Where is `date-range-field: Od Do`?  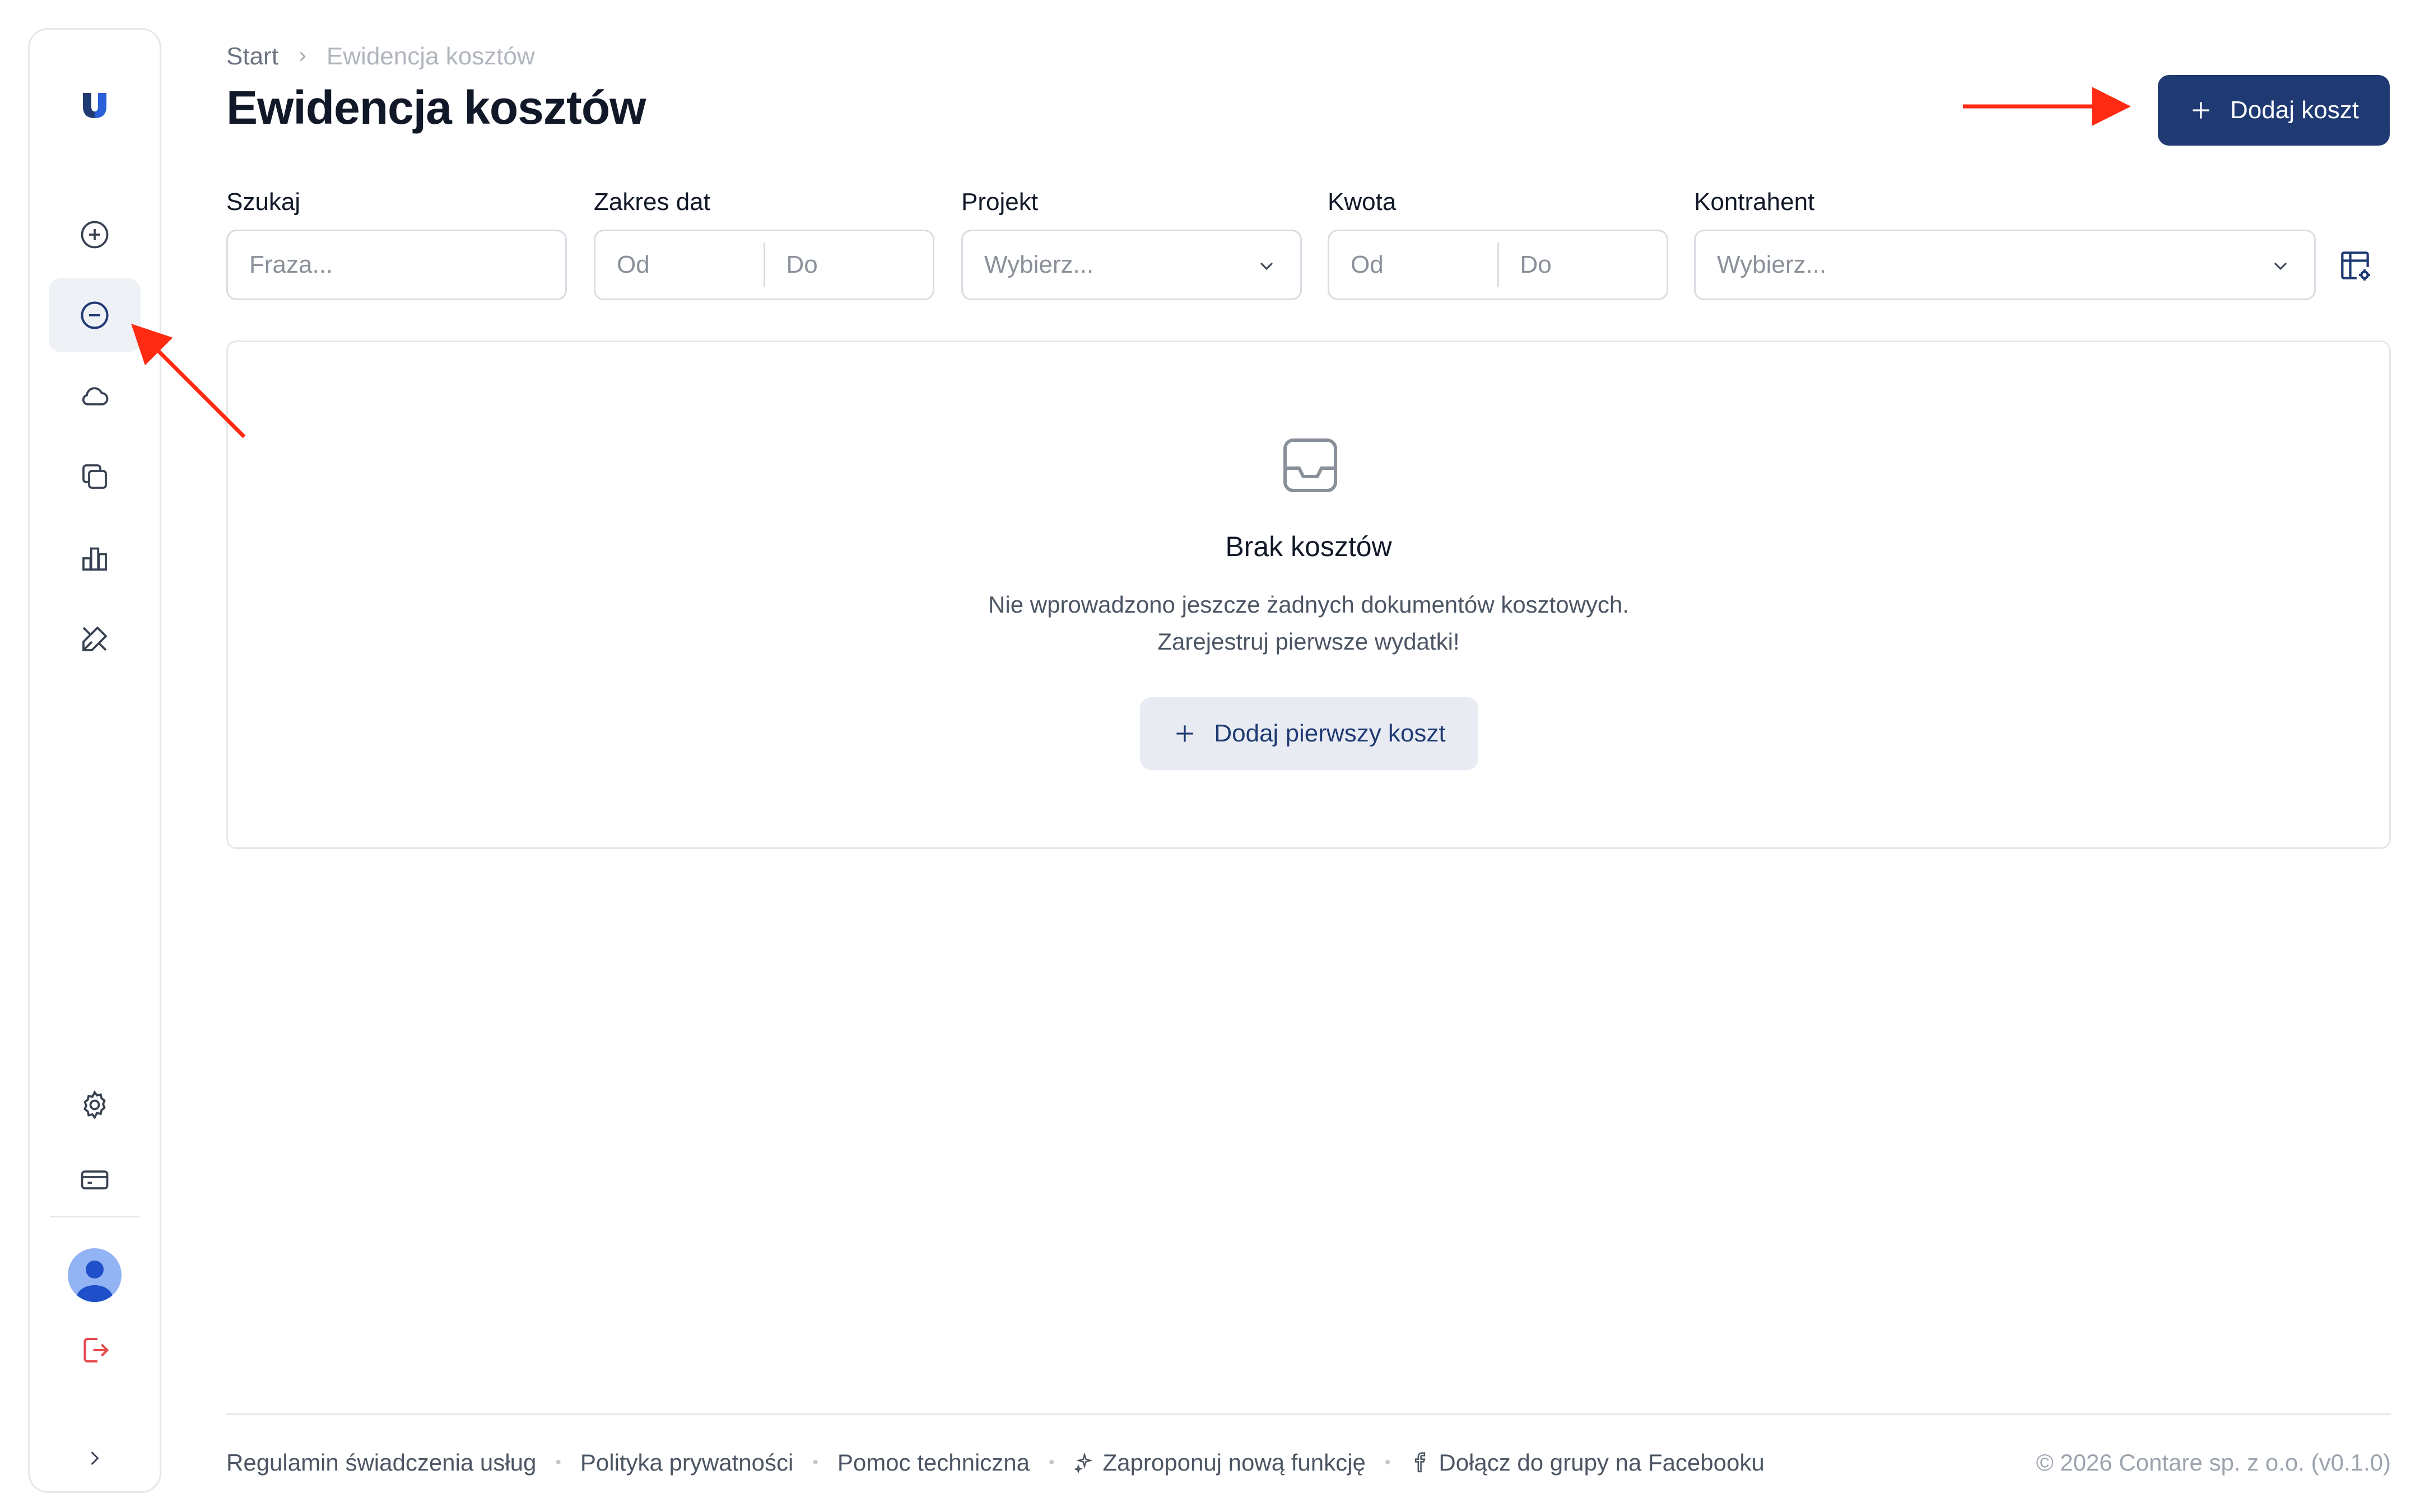
date-range-field: Od Do is located at coordinates (764, 265).